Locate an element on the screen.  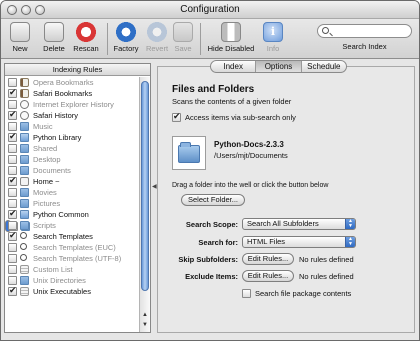
tab-options: Options is located at coordinates (279, 66).